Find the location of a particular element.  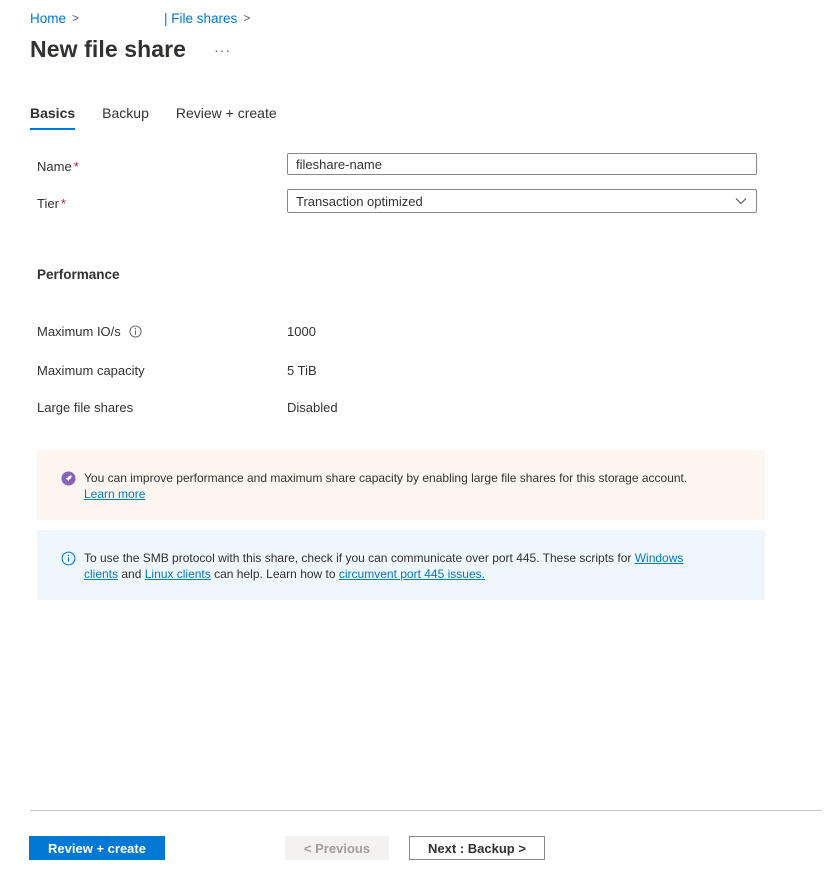

learn-more-link: Learn more is located at coordinates (114, 494).